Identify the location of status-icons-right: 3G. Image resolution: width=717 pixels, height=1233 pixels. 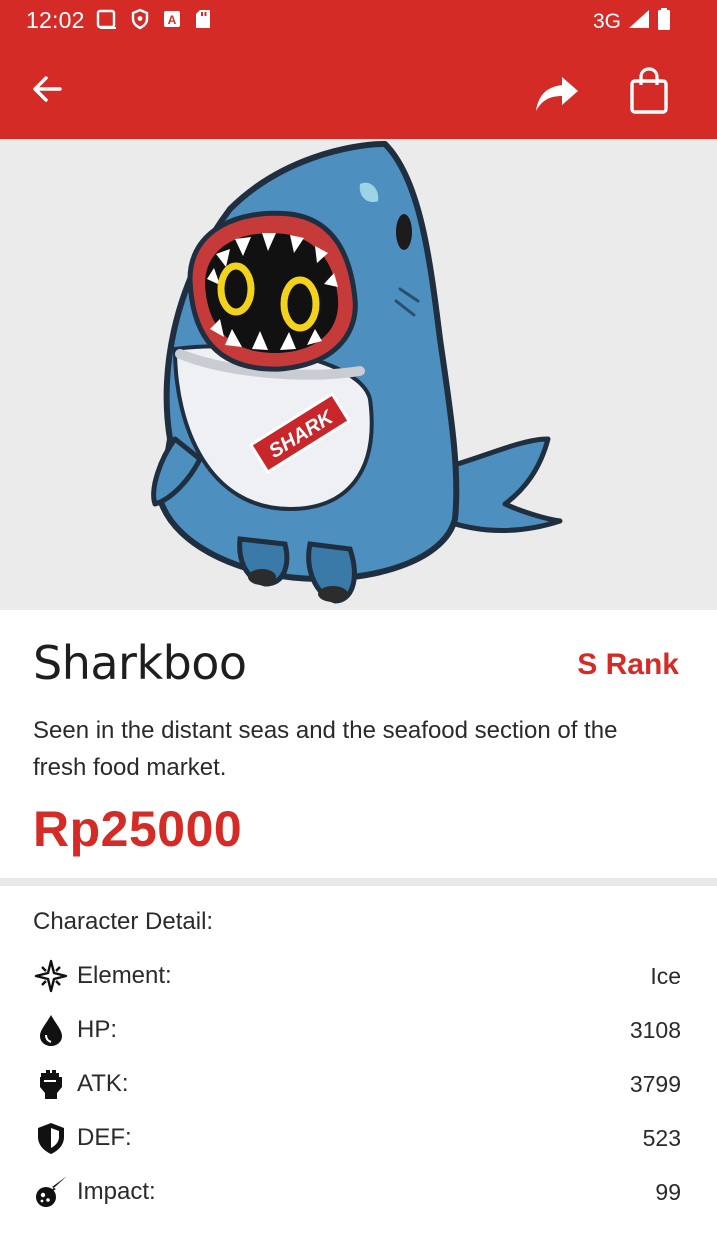
(632, 21).